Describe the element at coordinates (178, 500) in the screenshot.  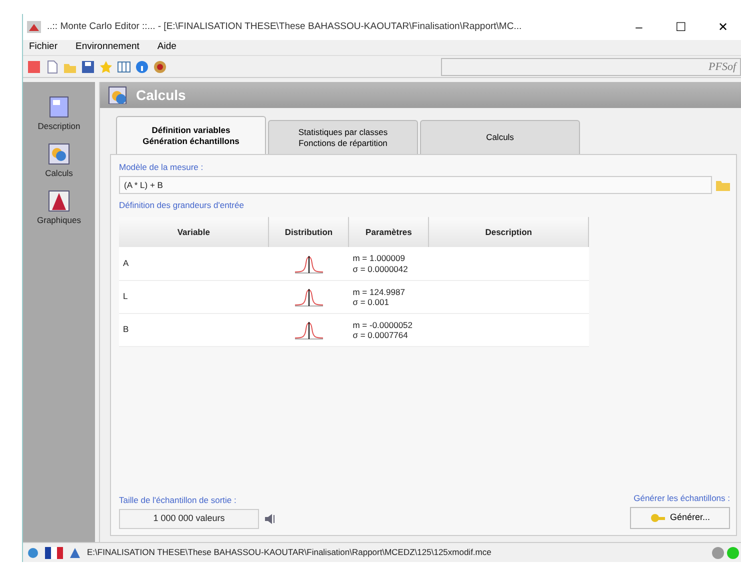
I see `field-label: Taille de l'échantillon de sortie :` at that location.